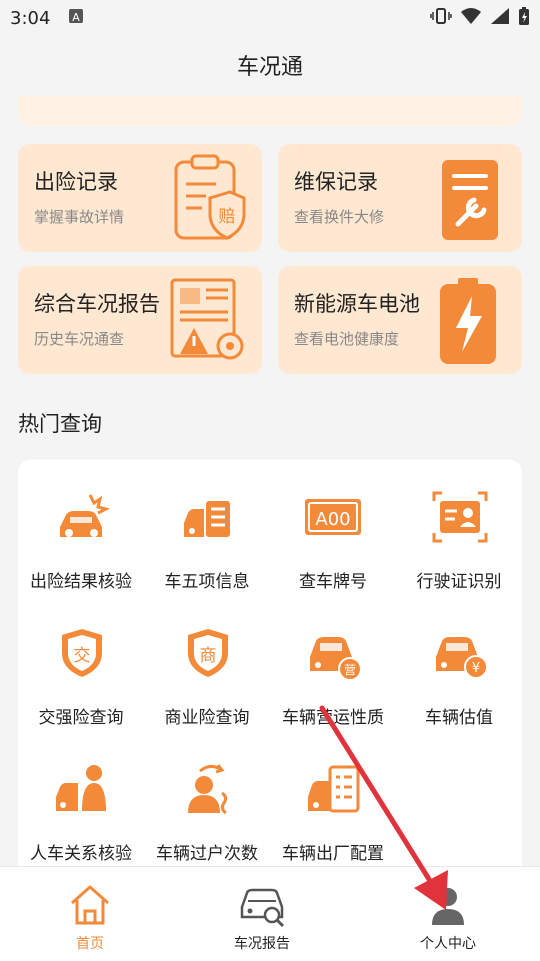 This screenshot has height=961, width=540. I want to click on nav-profile: 个人中心, so click(448, 914).